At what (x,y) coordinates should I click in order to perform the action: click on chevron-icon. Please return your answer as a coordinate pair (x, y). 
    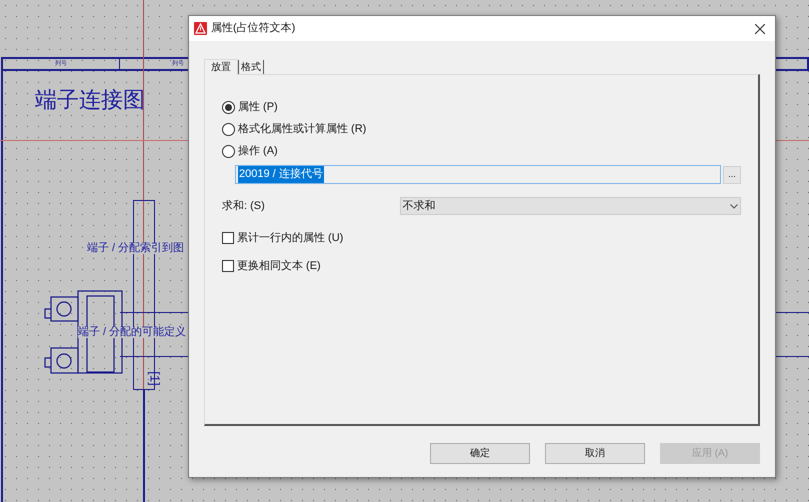
    Looking at the image, I should click on (734, 206).